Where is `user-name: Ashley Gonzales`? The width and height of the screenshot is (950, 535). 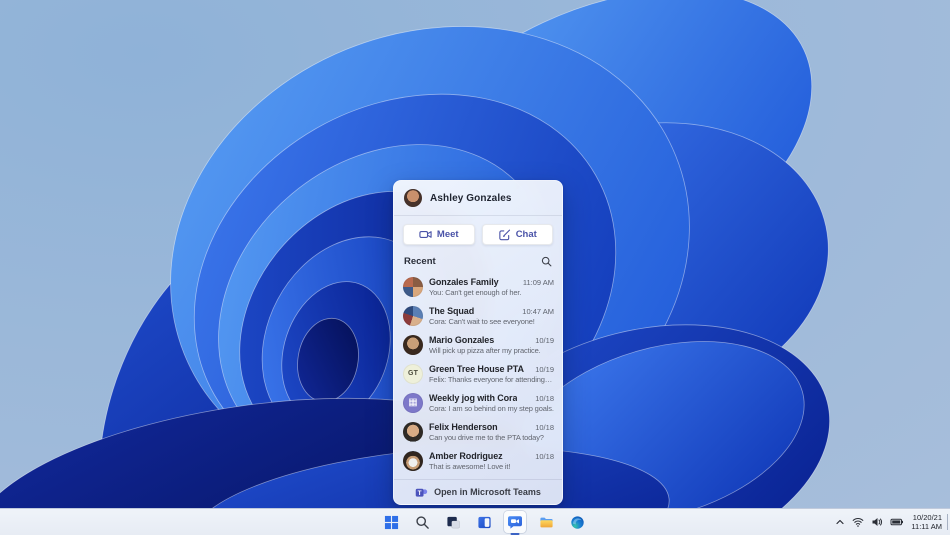
user-name: Ashley Gonzales is located at coordinates (471, 198).